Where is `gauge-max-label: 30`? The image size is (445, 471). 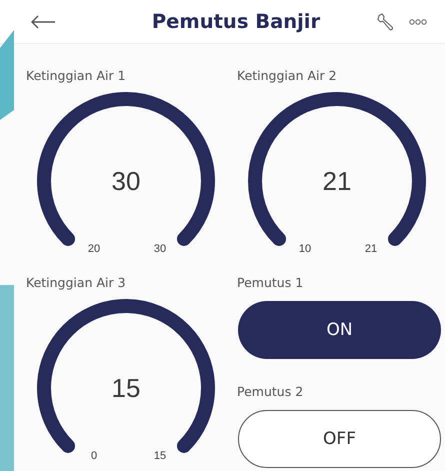
gauge-max-label: 30 is located at coordinates (160, 249).